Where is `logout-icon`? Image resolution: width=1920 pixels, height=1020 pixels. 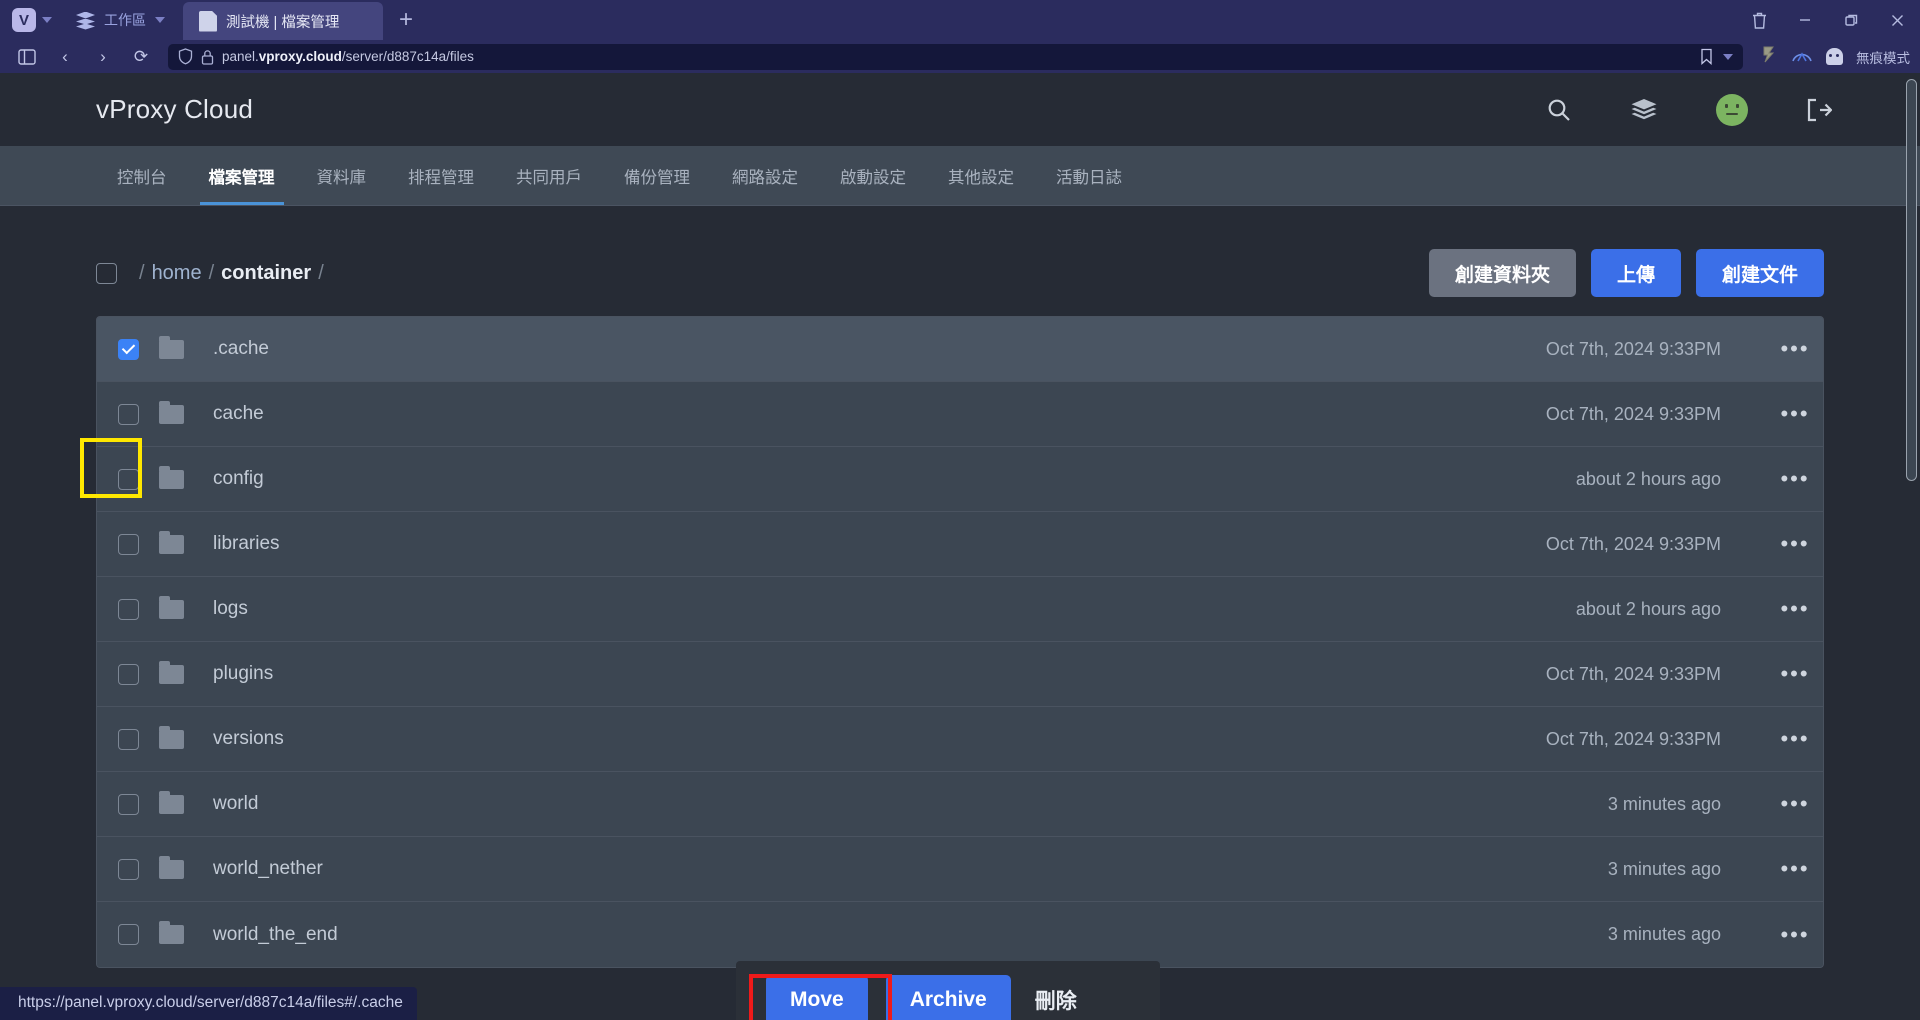
logout-icon is located at coordinates (1819, 110).